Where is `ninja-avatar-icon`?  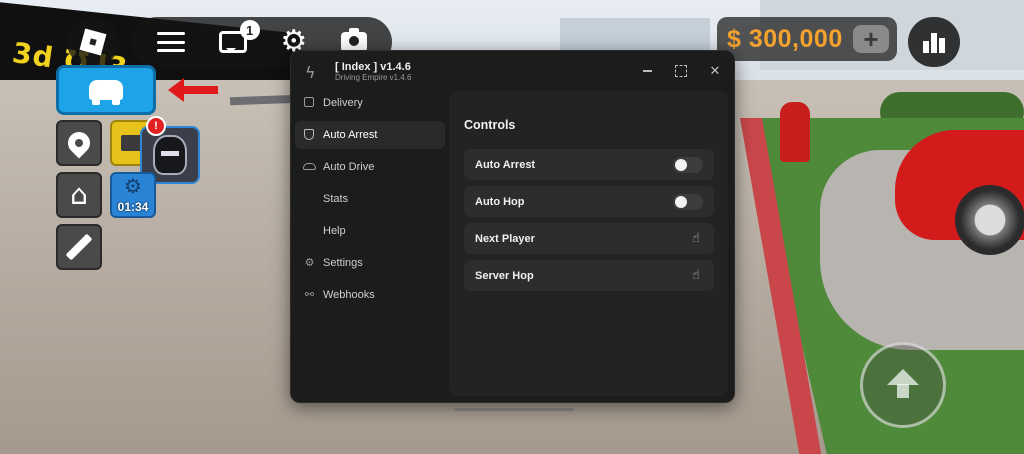
ninja-avatar-icon is located at coordinates (170, 155).